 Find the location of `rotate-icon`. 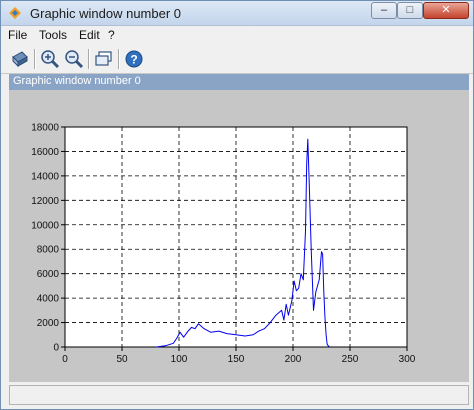

rotate-icon is located at coordinates (20, 59).